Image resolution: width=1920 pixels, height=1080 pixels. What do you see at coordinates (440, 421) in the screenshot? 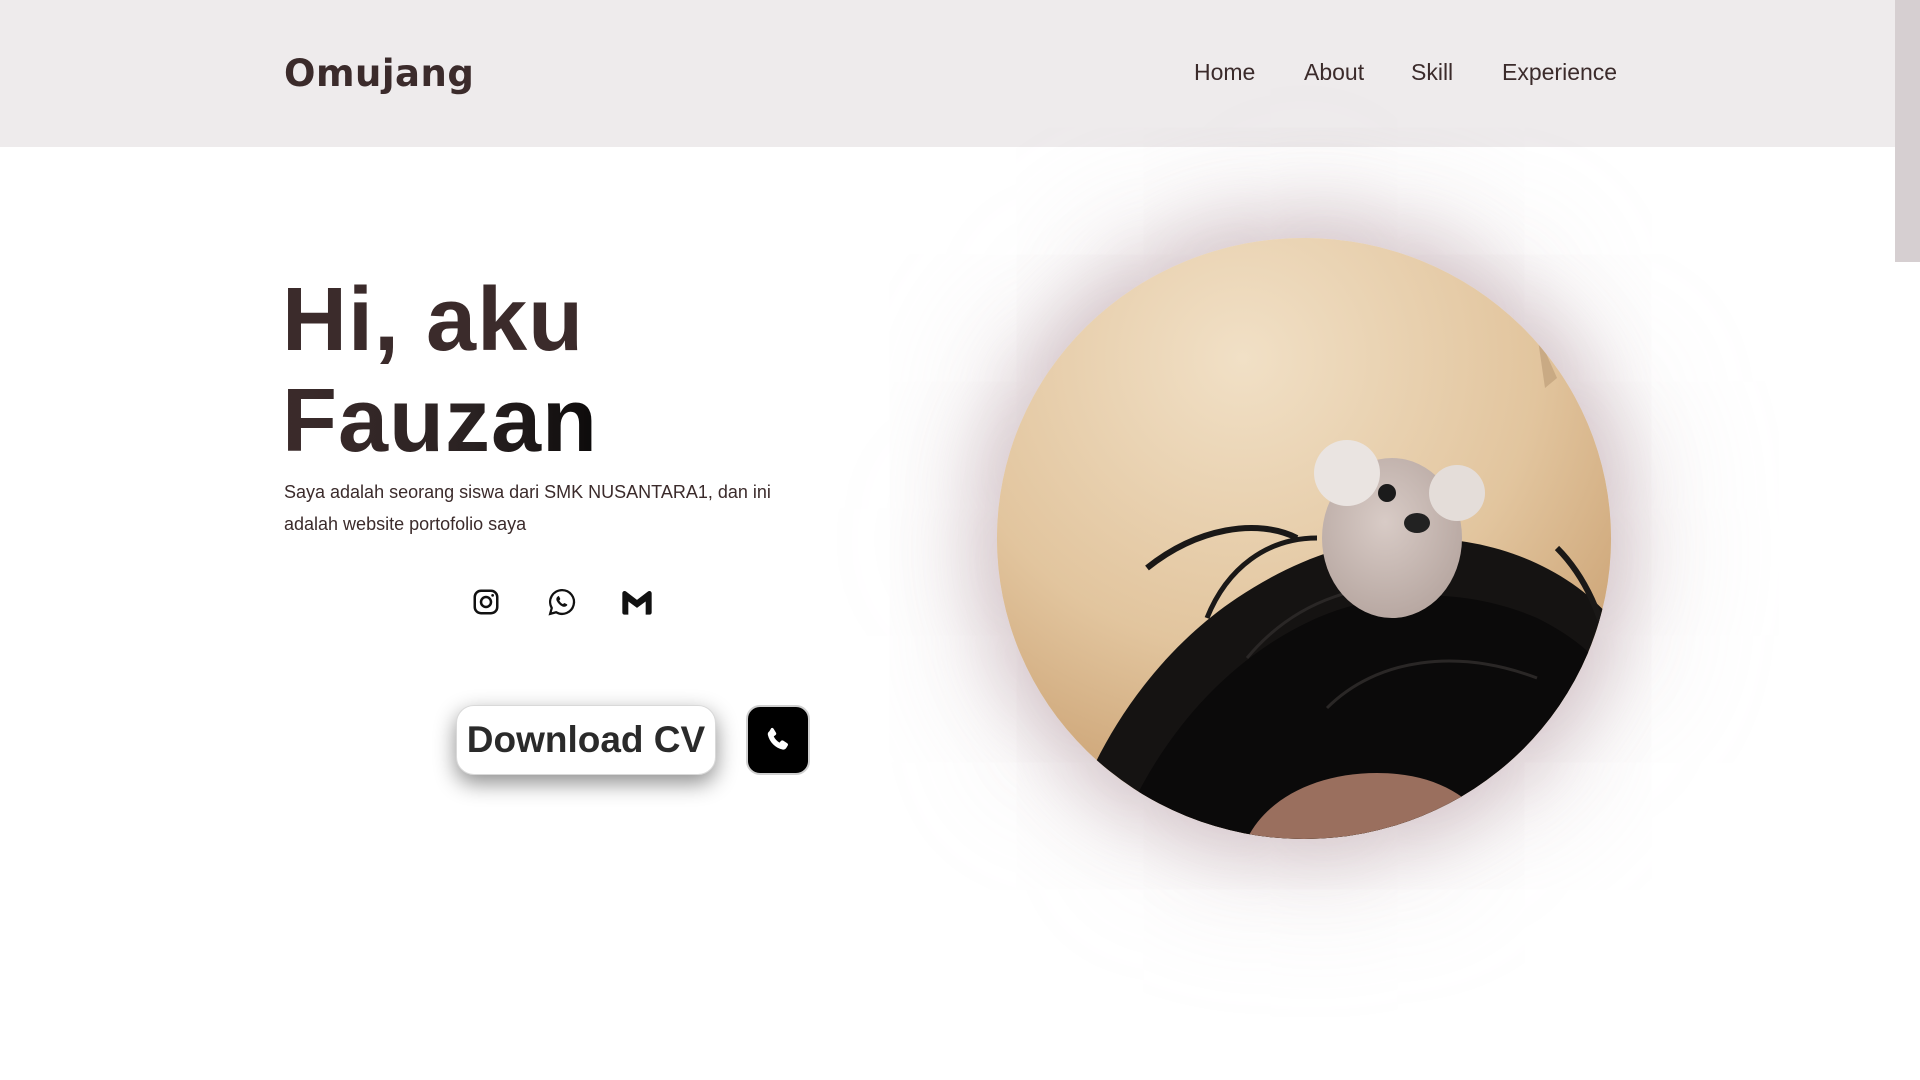
I see `hero-title-name: Fauzan` at bounding box center [440, 421].